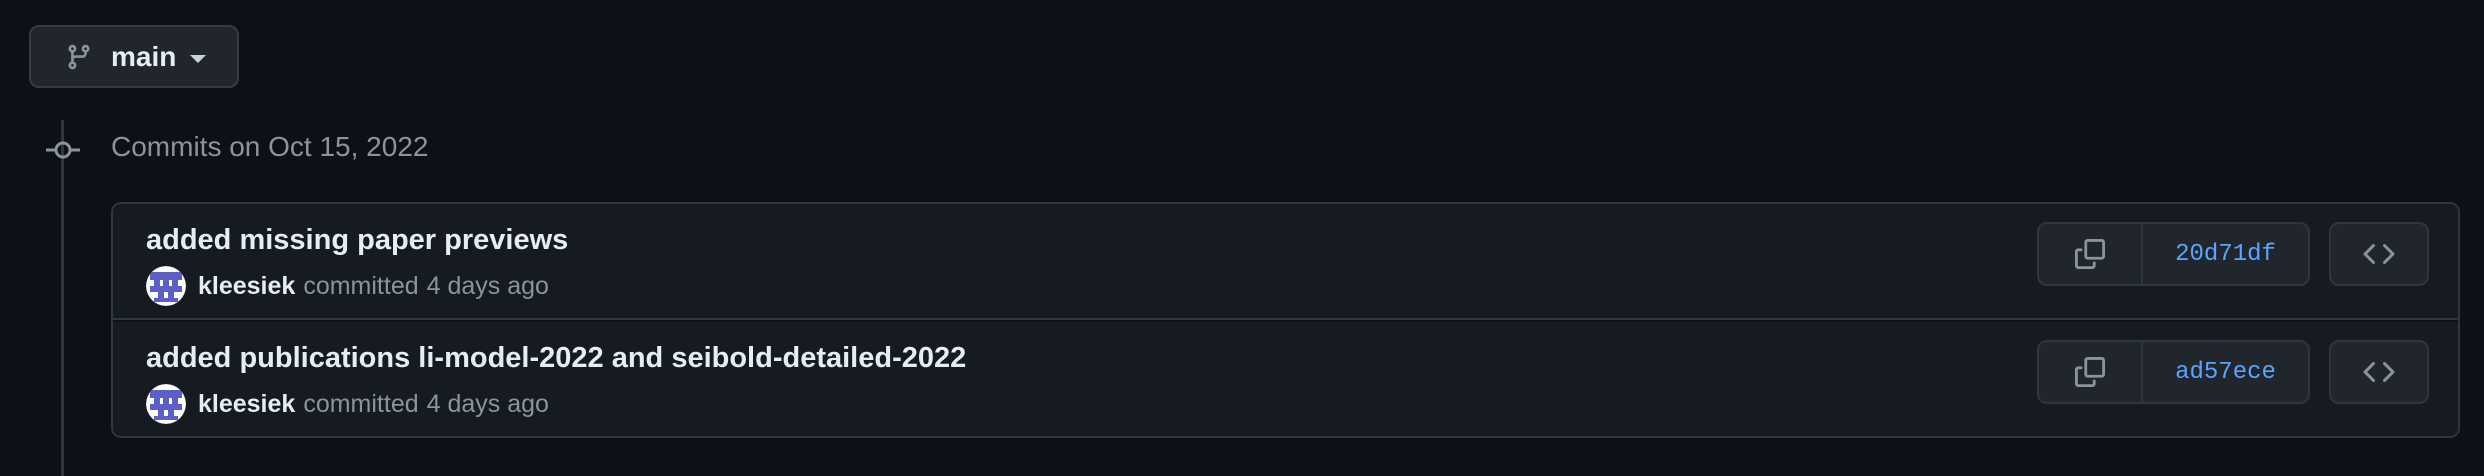 Image resolution: width=2484 pixels, height=476 pixels. Describe the element at coordinates (2225, 254) in the screenshot. I see `commit-sha-link: 20d71df` at that location.